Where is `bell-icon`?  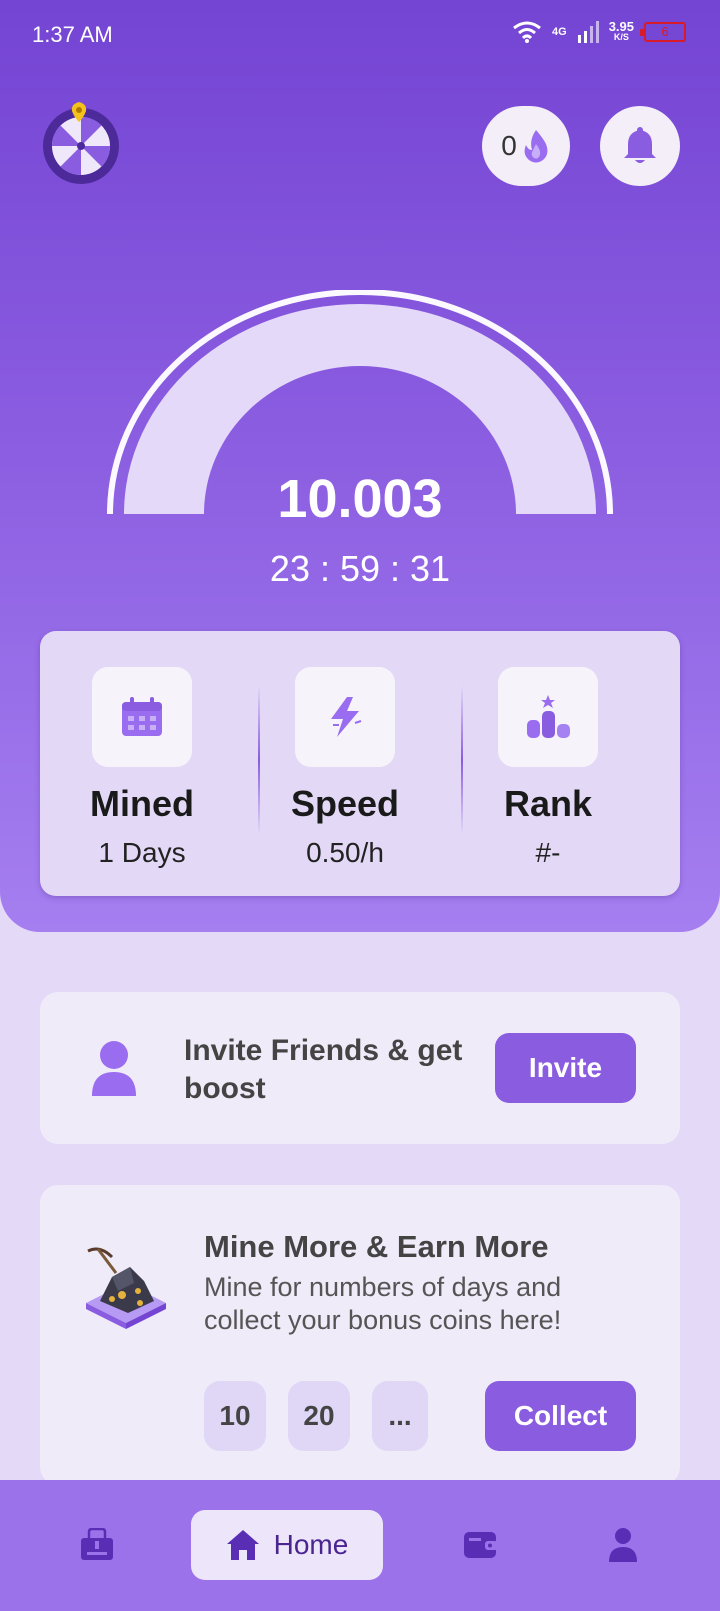 bell-icon is located at coordinates (640, 145).